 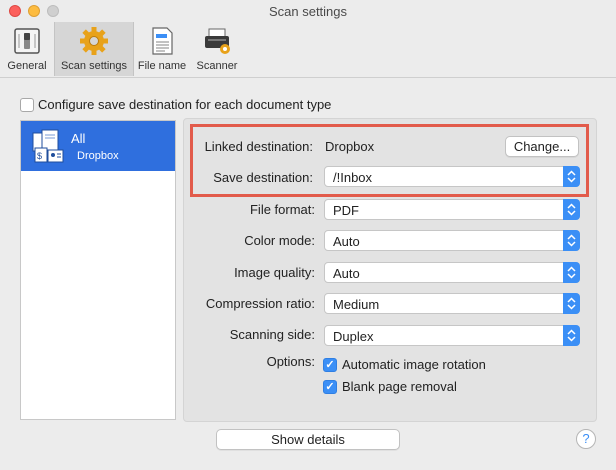 I want to click on compression-ratio-popup: Medium, so click(x=452, y=303).